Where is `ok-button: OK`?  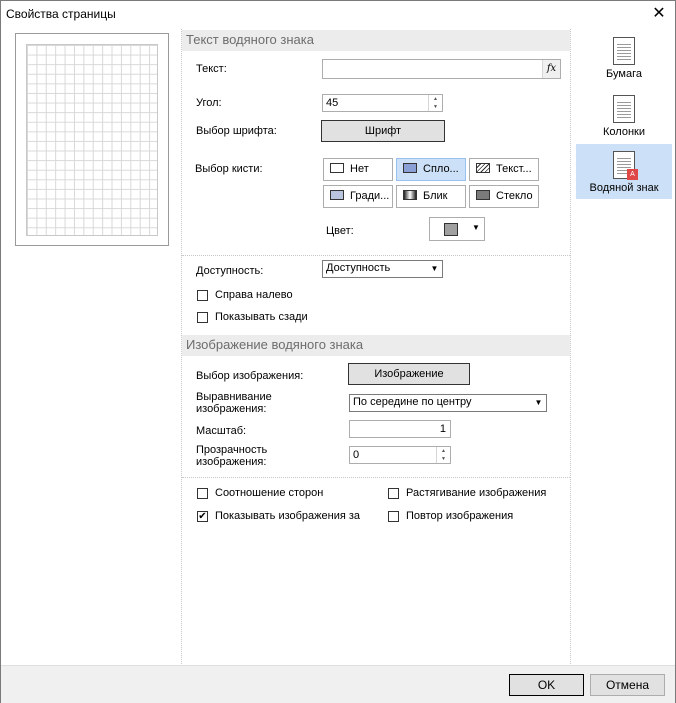
ok-button: OK is located at coordinates (546, 685).